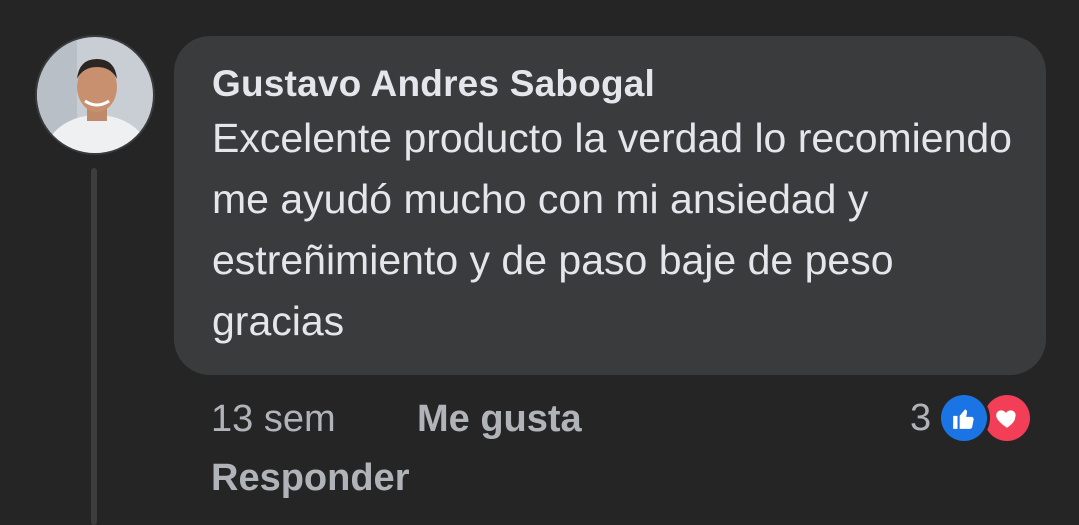 This screenshot has width=1079, height=525. Describe the element at coordinates (499, 419) in the screenshot. I see `like-button: Me gusta` at that location.